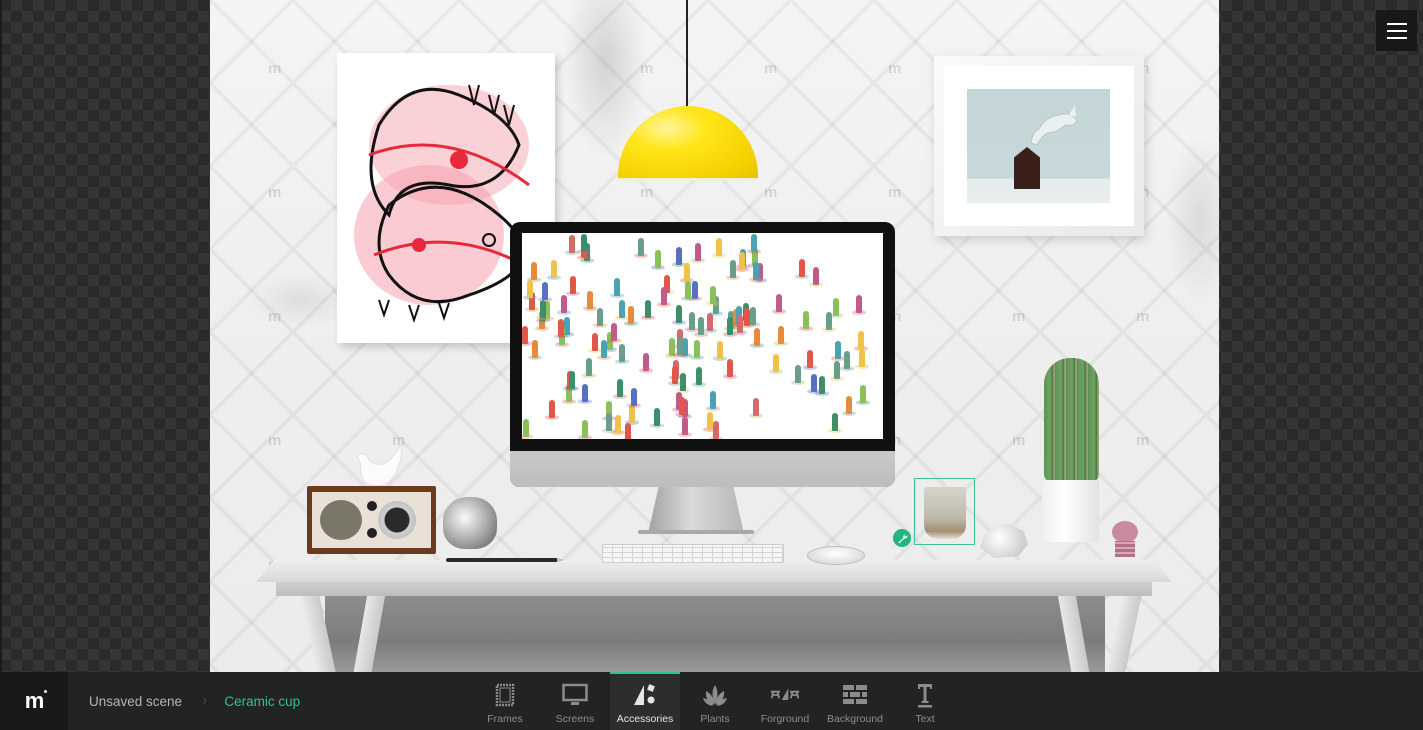  Describe the element at coordinates (693, 553) in the screenshot. I see `keyboard` at that location.